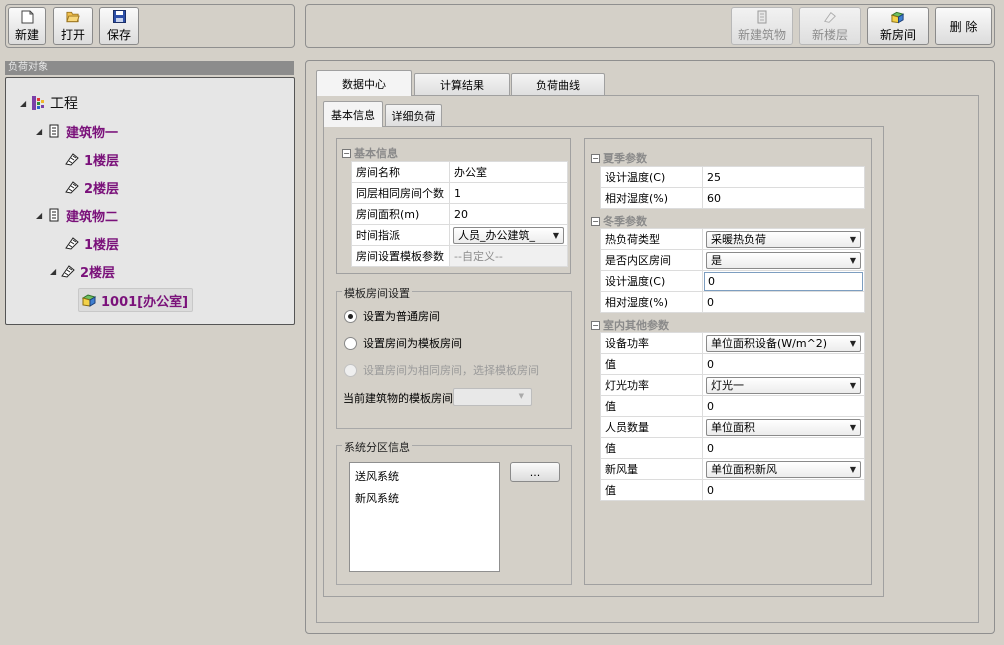  Describe the element at coordinates (651, 385) in the screenshot. I see `light-power-label: 灯光功率` at that location.